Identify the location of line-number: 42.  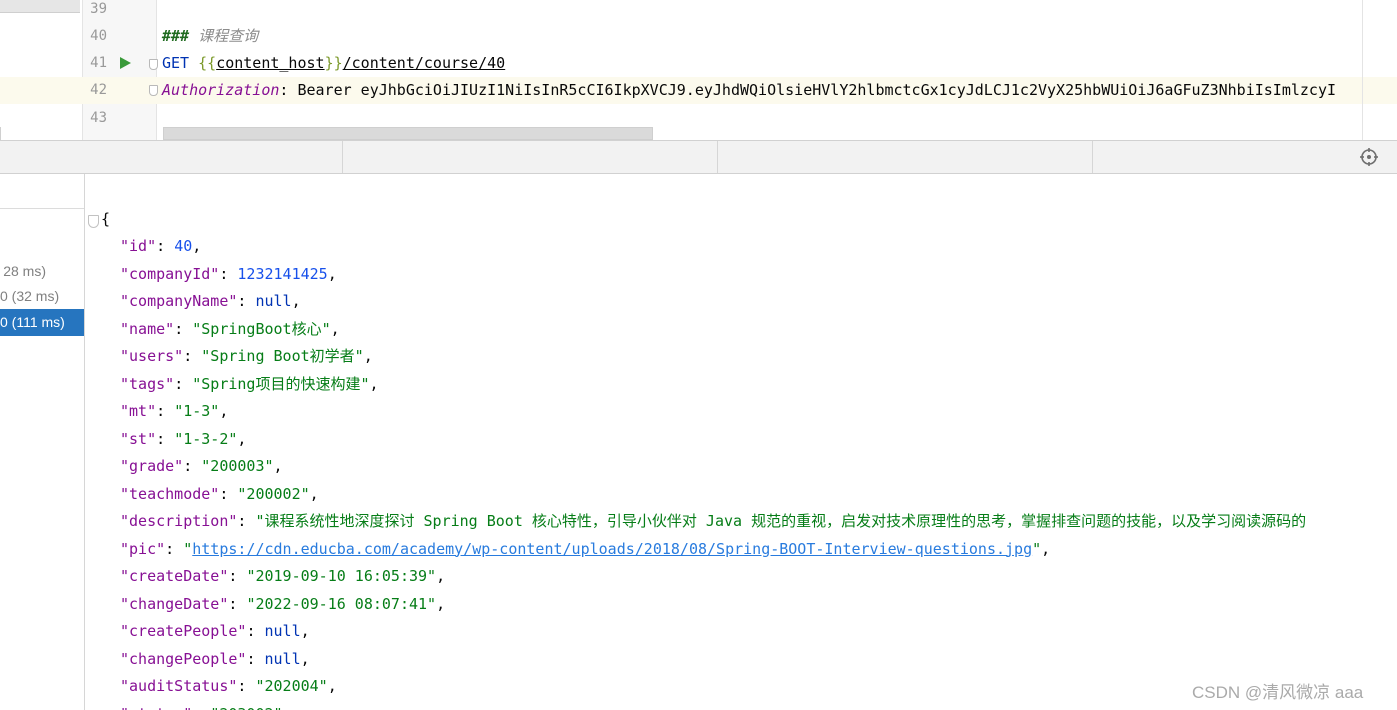
(98, 90).